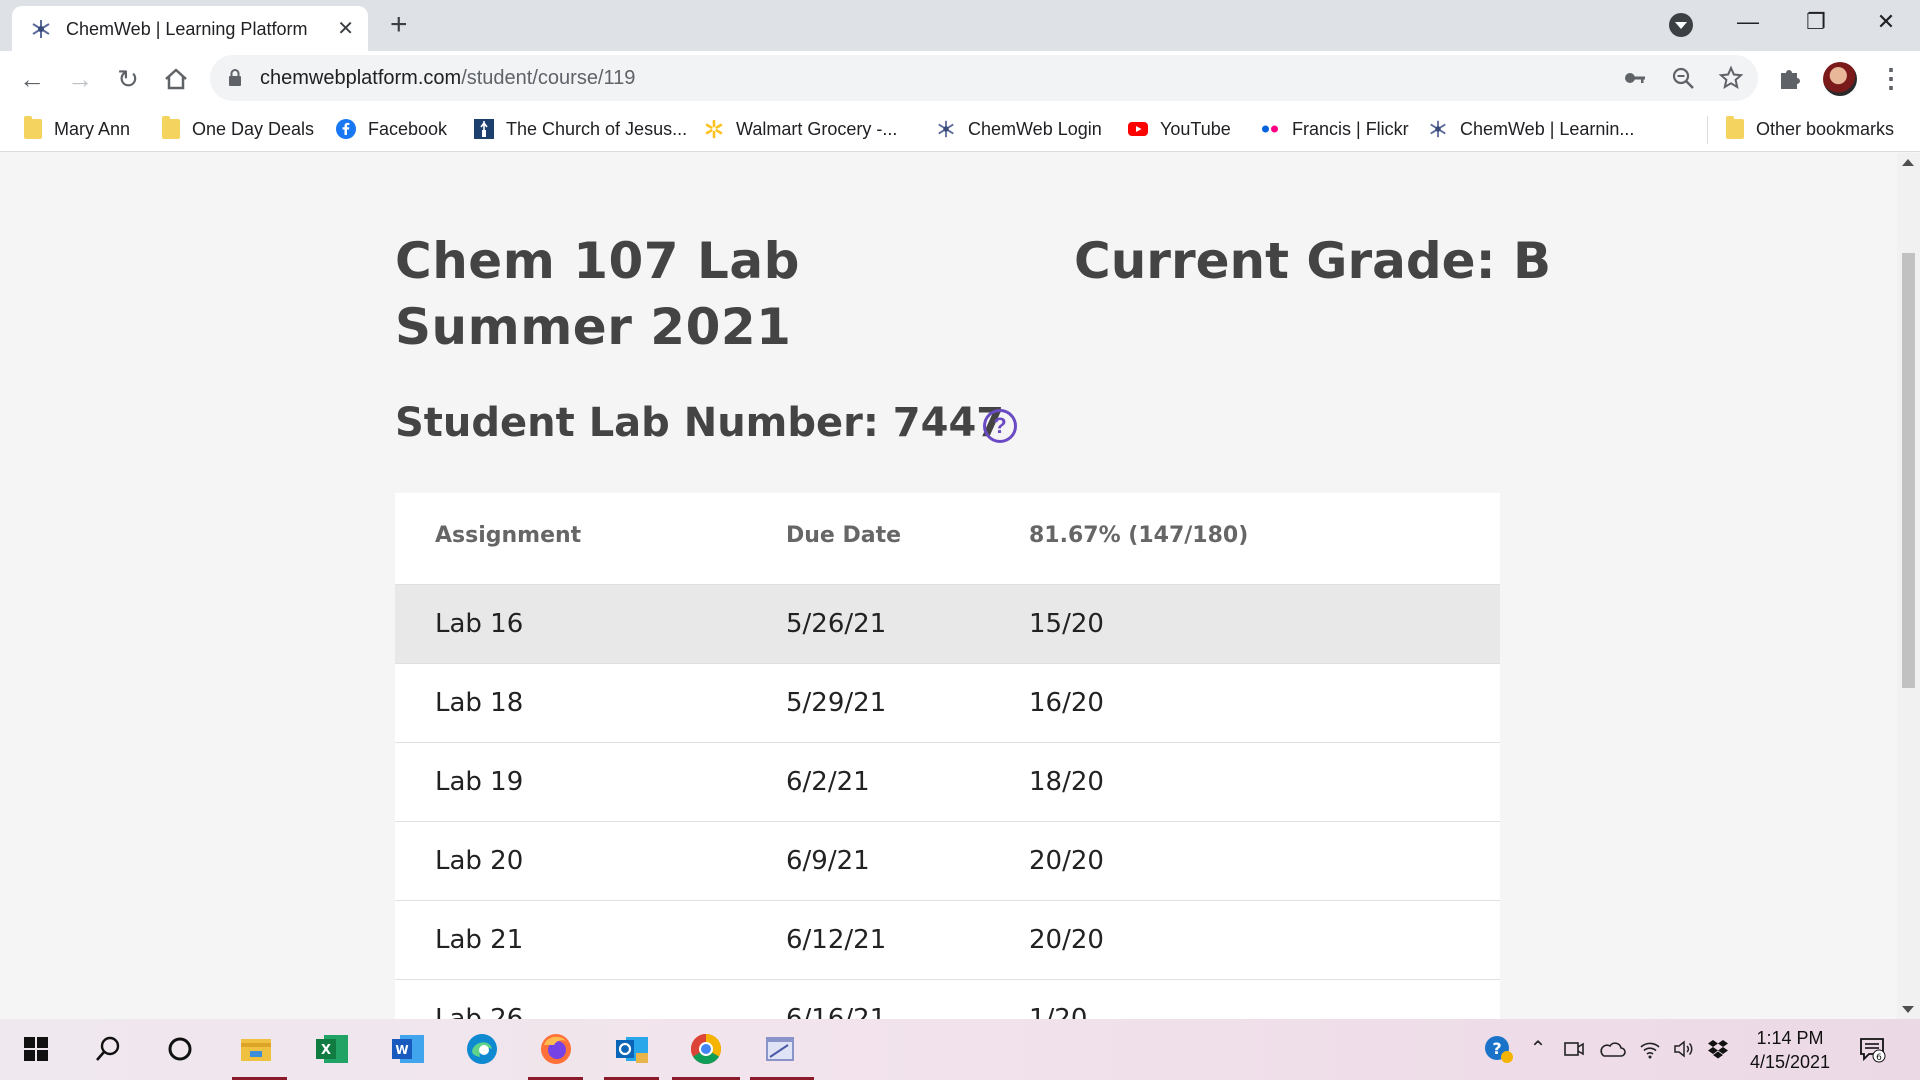  Describe the element at coordinates (836, 940) in the screenshot. I see `due-date: 6/12/21` at that location.